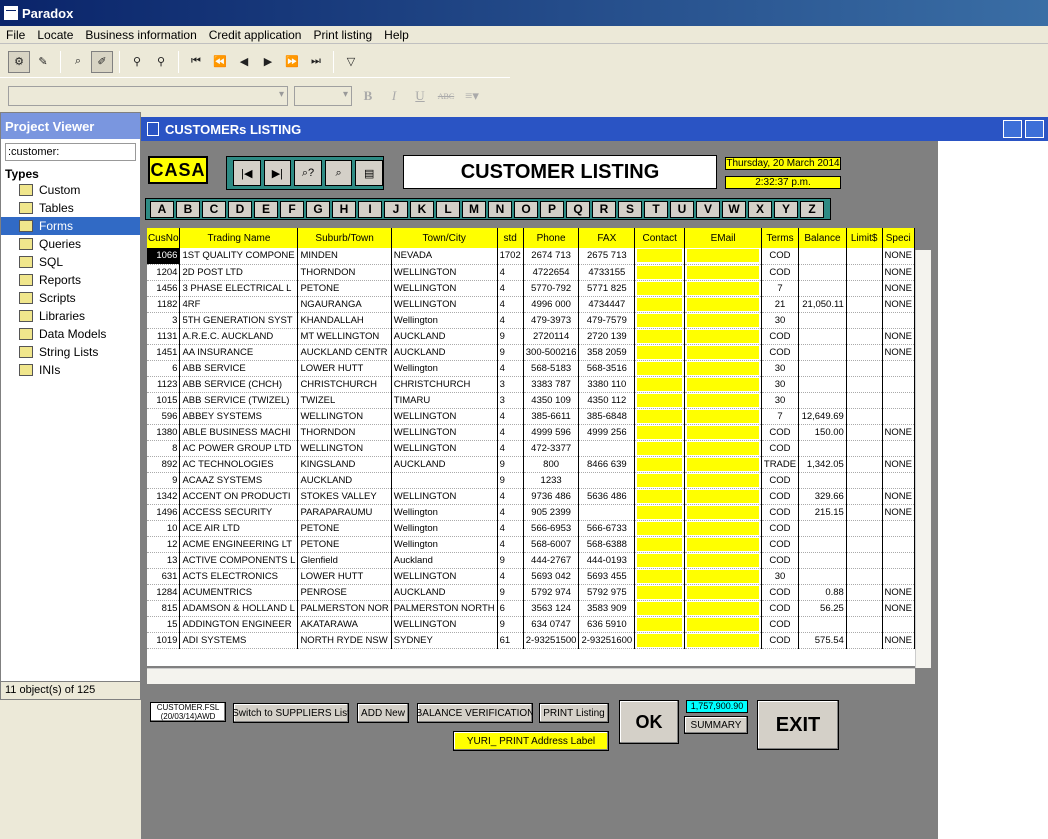 The height and width of the screenshot is (839, 1048). I want to click on table-cell: 4RF, so click(239, 304).